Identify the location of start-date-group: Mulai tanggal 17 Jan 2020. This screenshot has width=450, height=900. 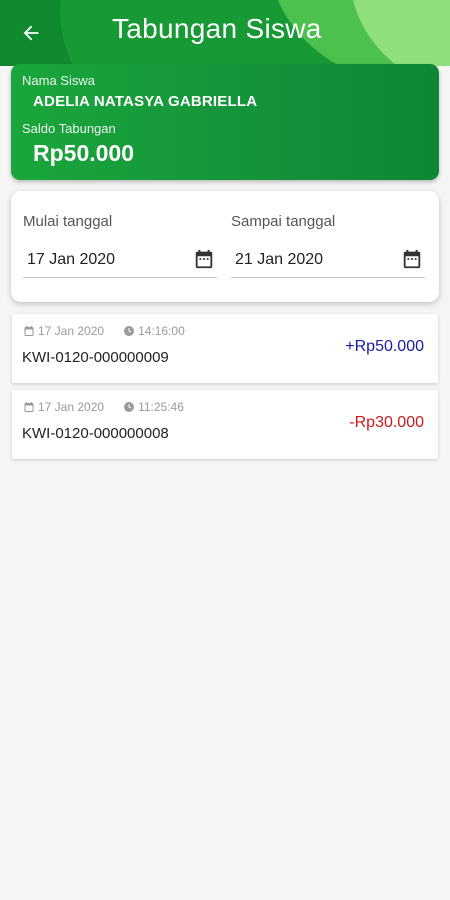
(120, 245).